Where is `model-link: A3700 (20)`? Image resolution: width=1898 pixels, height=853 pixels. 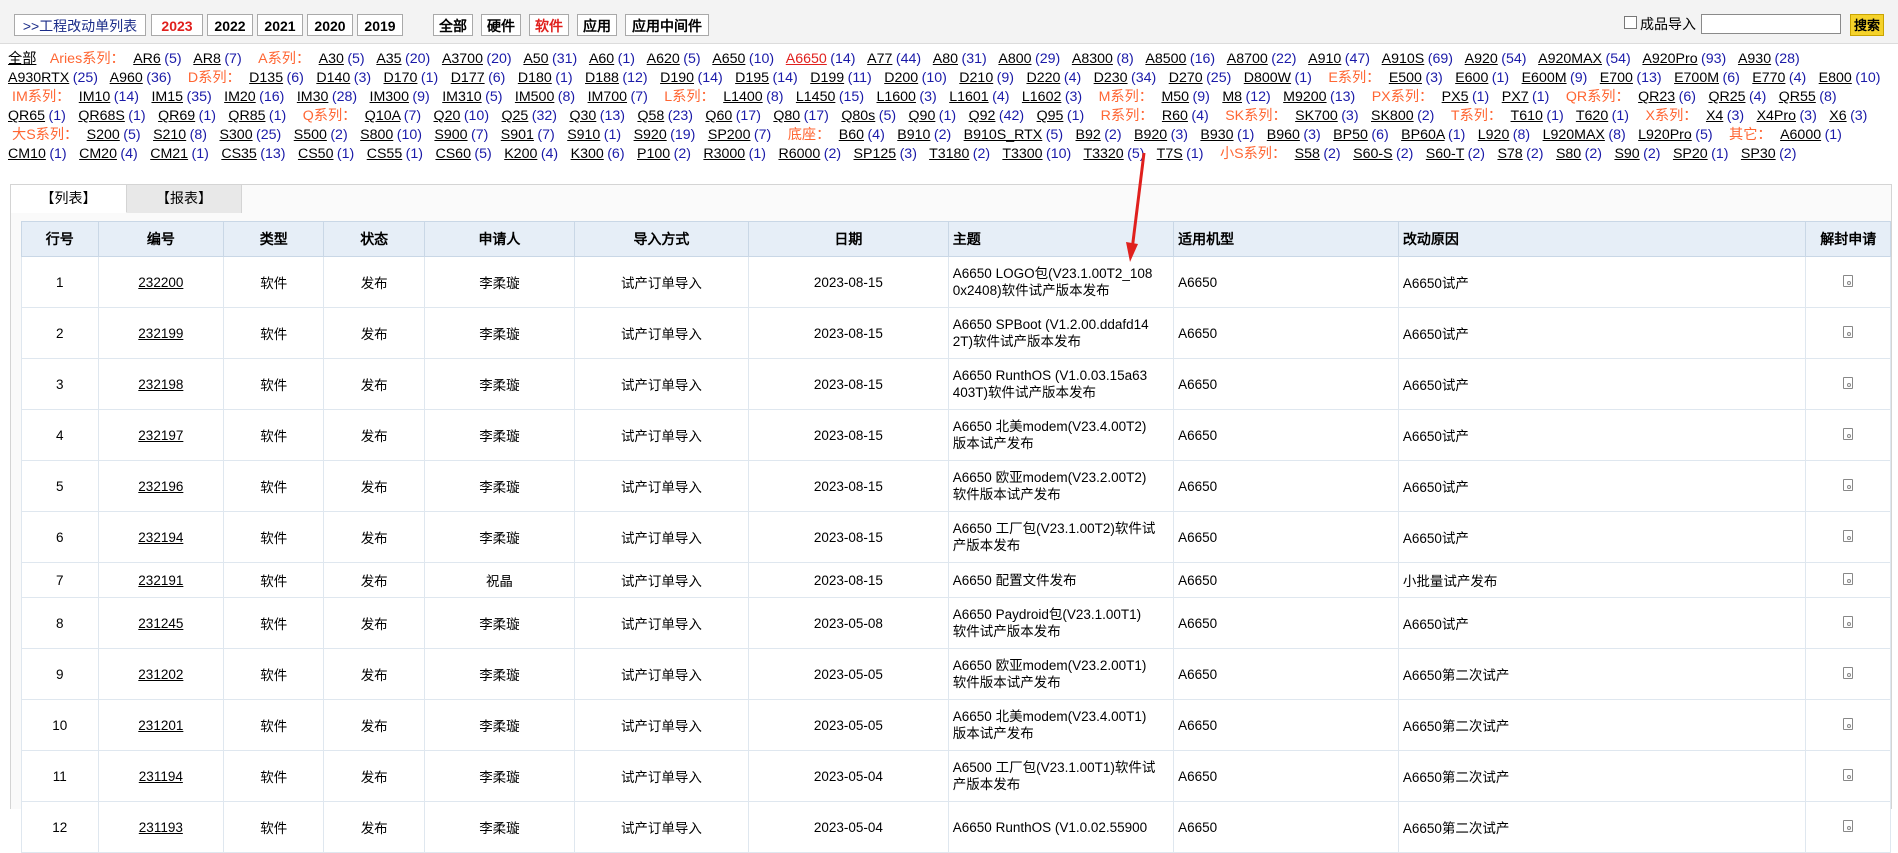 model-link: A3700 (20) is located at coordinates (477, 59).